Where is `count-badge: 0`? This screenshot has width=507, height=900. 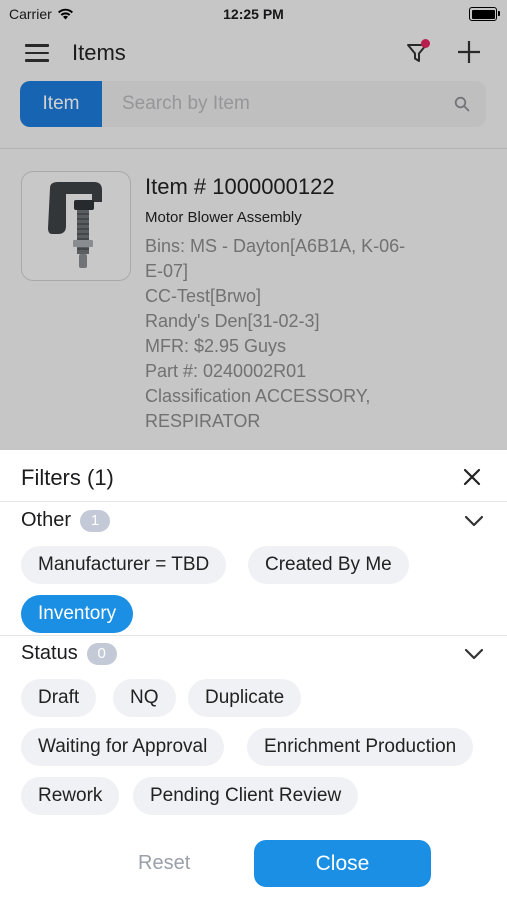
count-badge: 0 is located at coordinates (101, 653).